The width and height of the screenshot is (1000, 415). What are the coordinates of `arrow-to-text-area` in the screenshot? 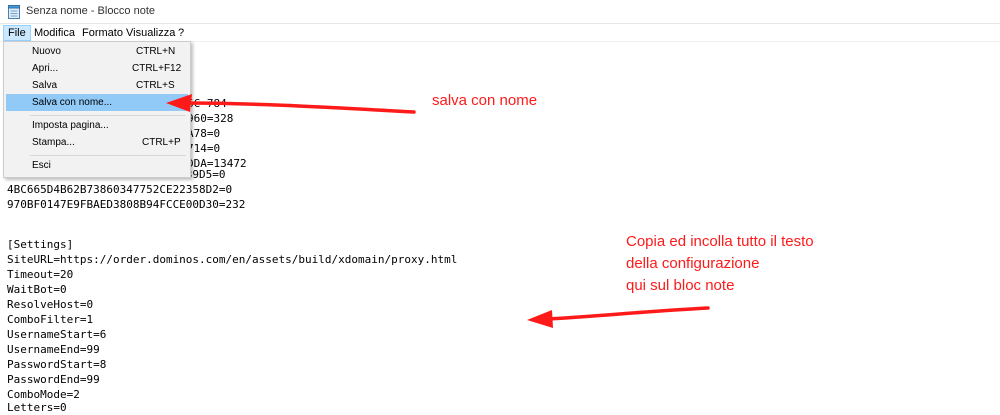 It's located at (618, 317).